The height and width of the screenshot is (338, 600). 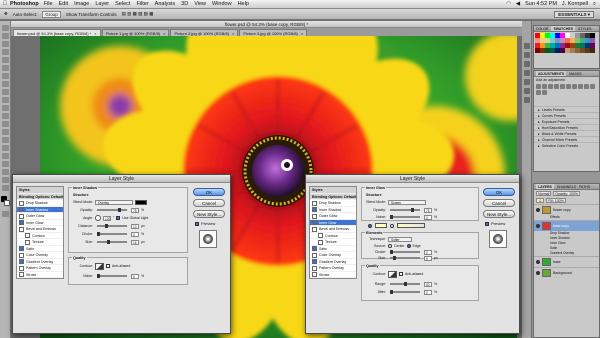 I want to click on tab-styles: STYLES, so click(x=584, y=28).